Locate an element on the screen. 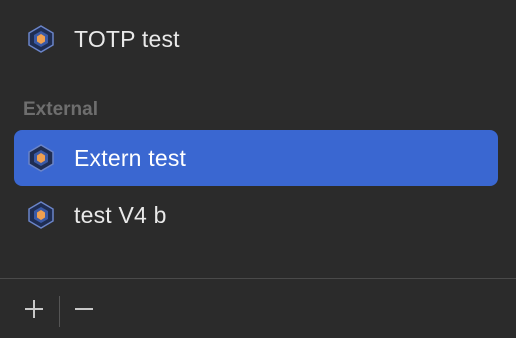  add-button is located at coordinates (34, 309).